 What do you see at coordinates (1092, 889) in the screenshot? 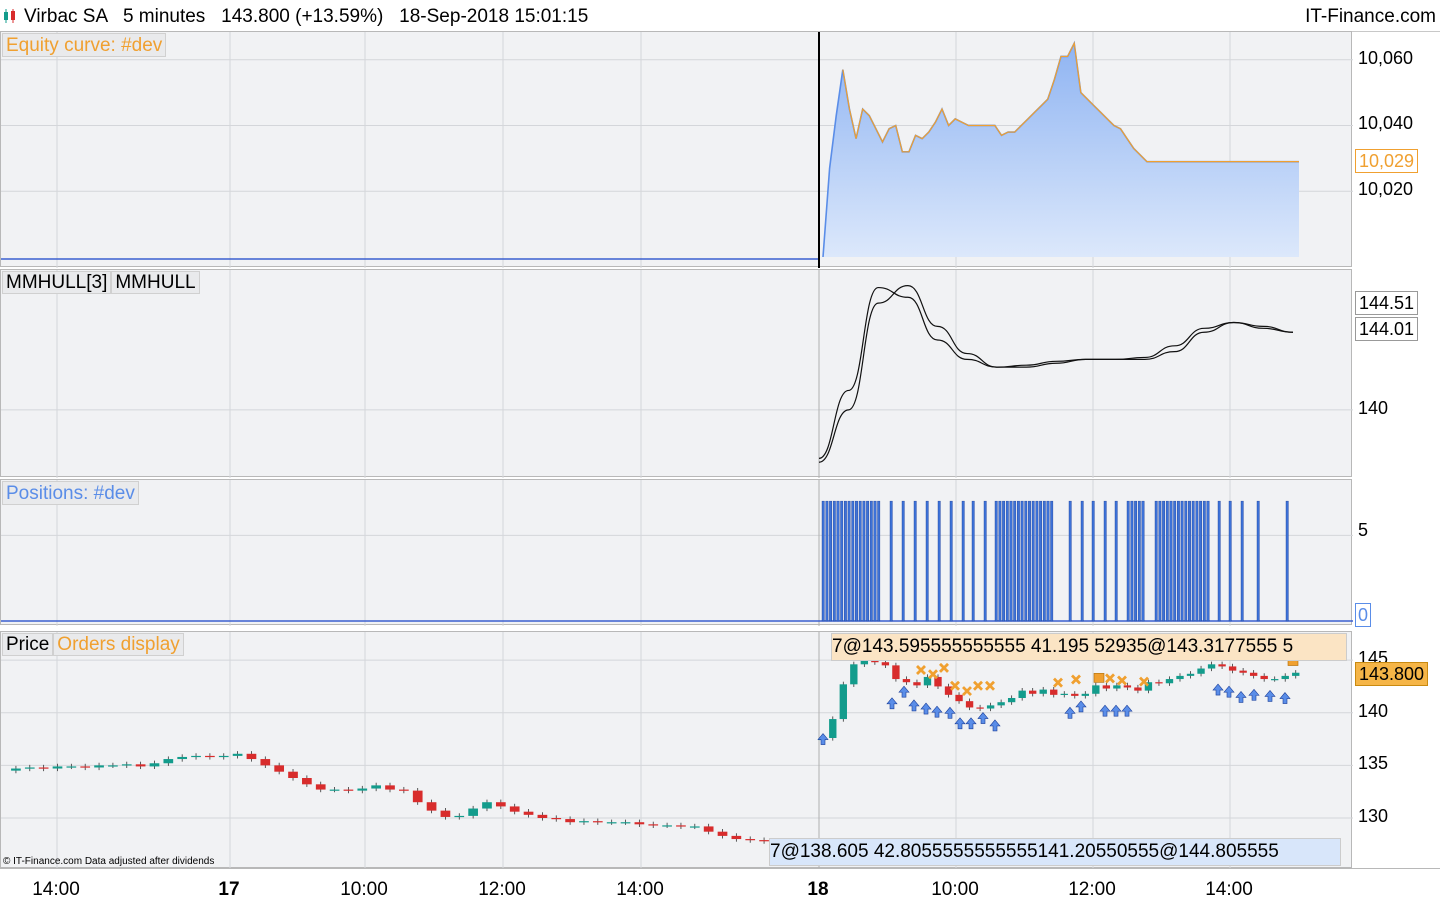
I see `time-axis-label: 12:00` at bounding box center [1092, 889].